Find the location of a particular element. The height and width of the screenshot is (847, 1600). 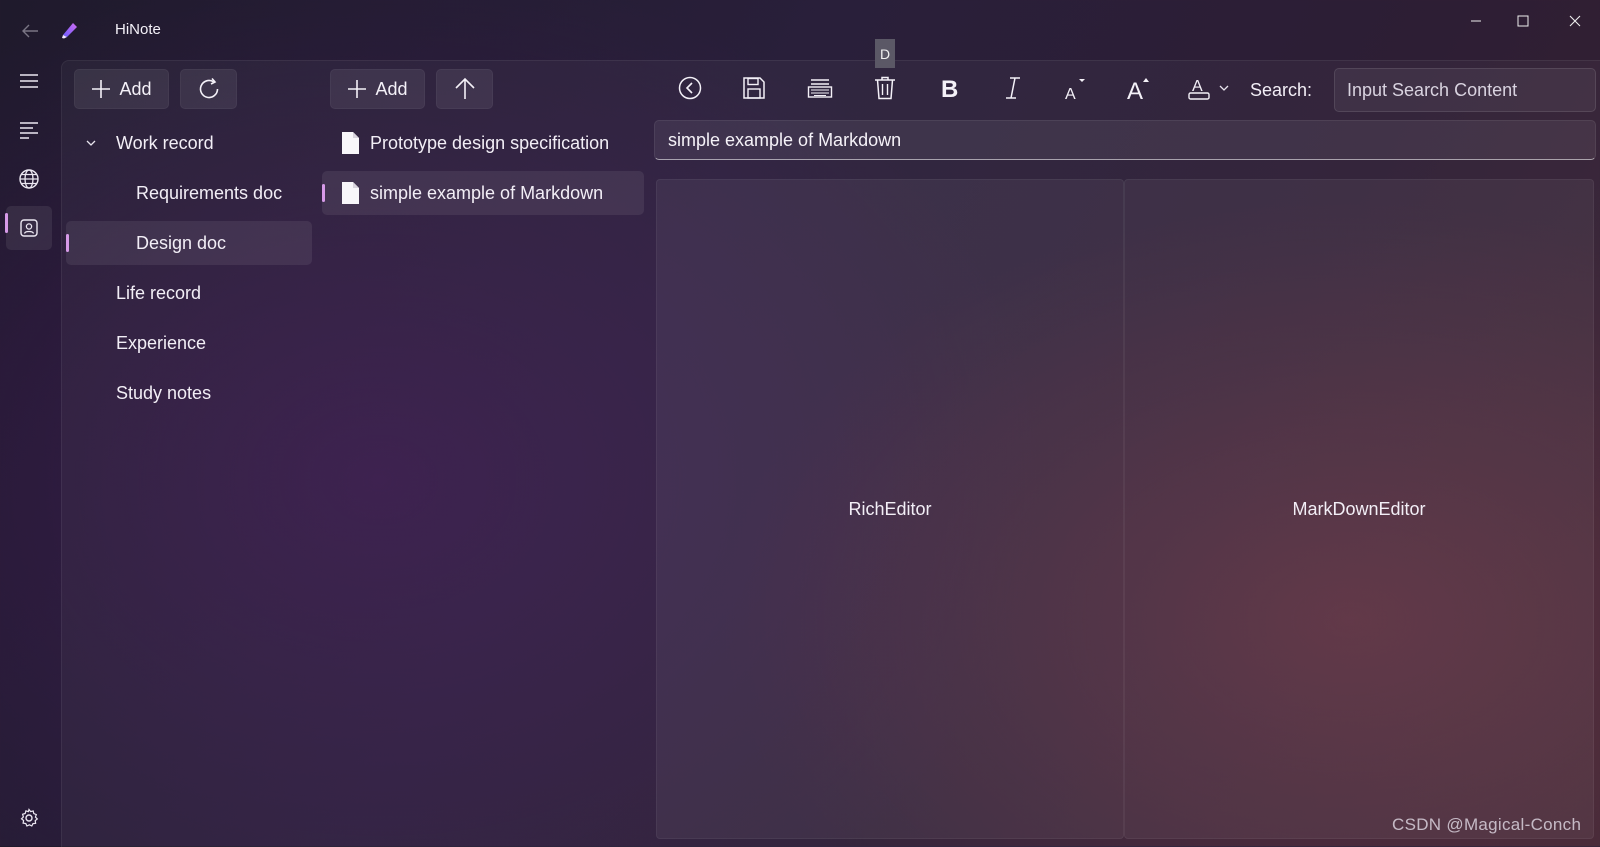

nav-notes-list is located at coordinates (29, 130).